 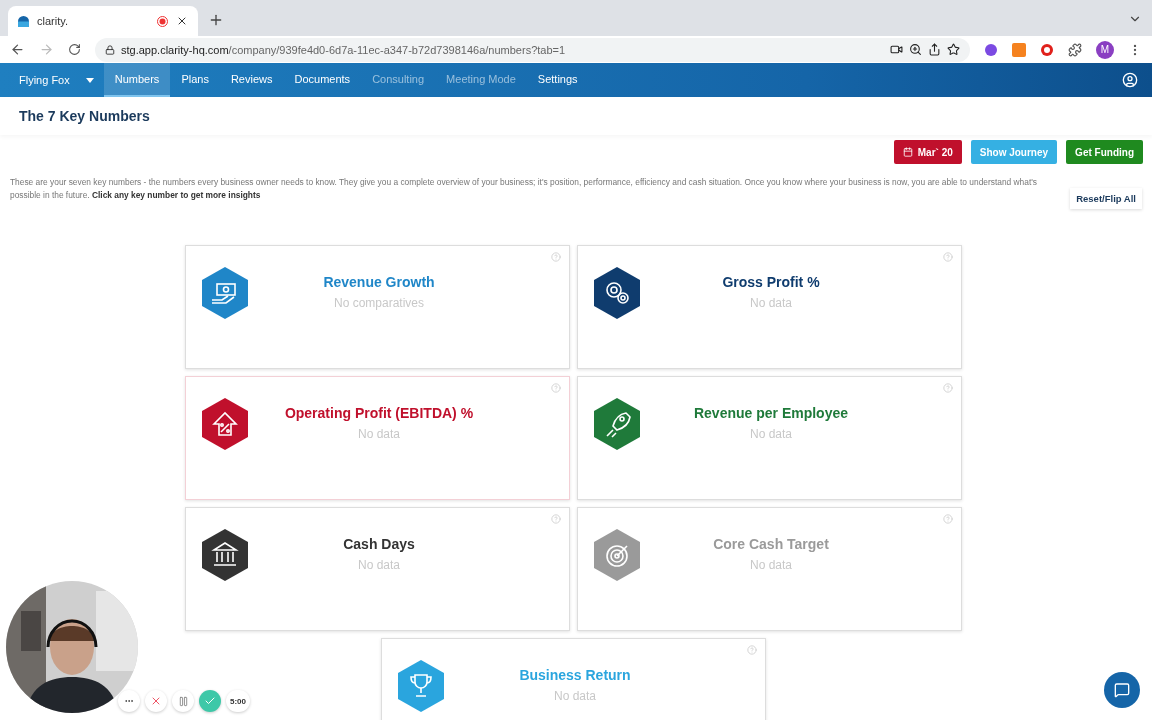 I want to click on cancel-button, so click(x=156, y=701).